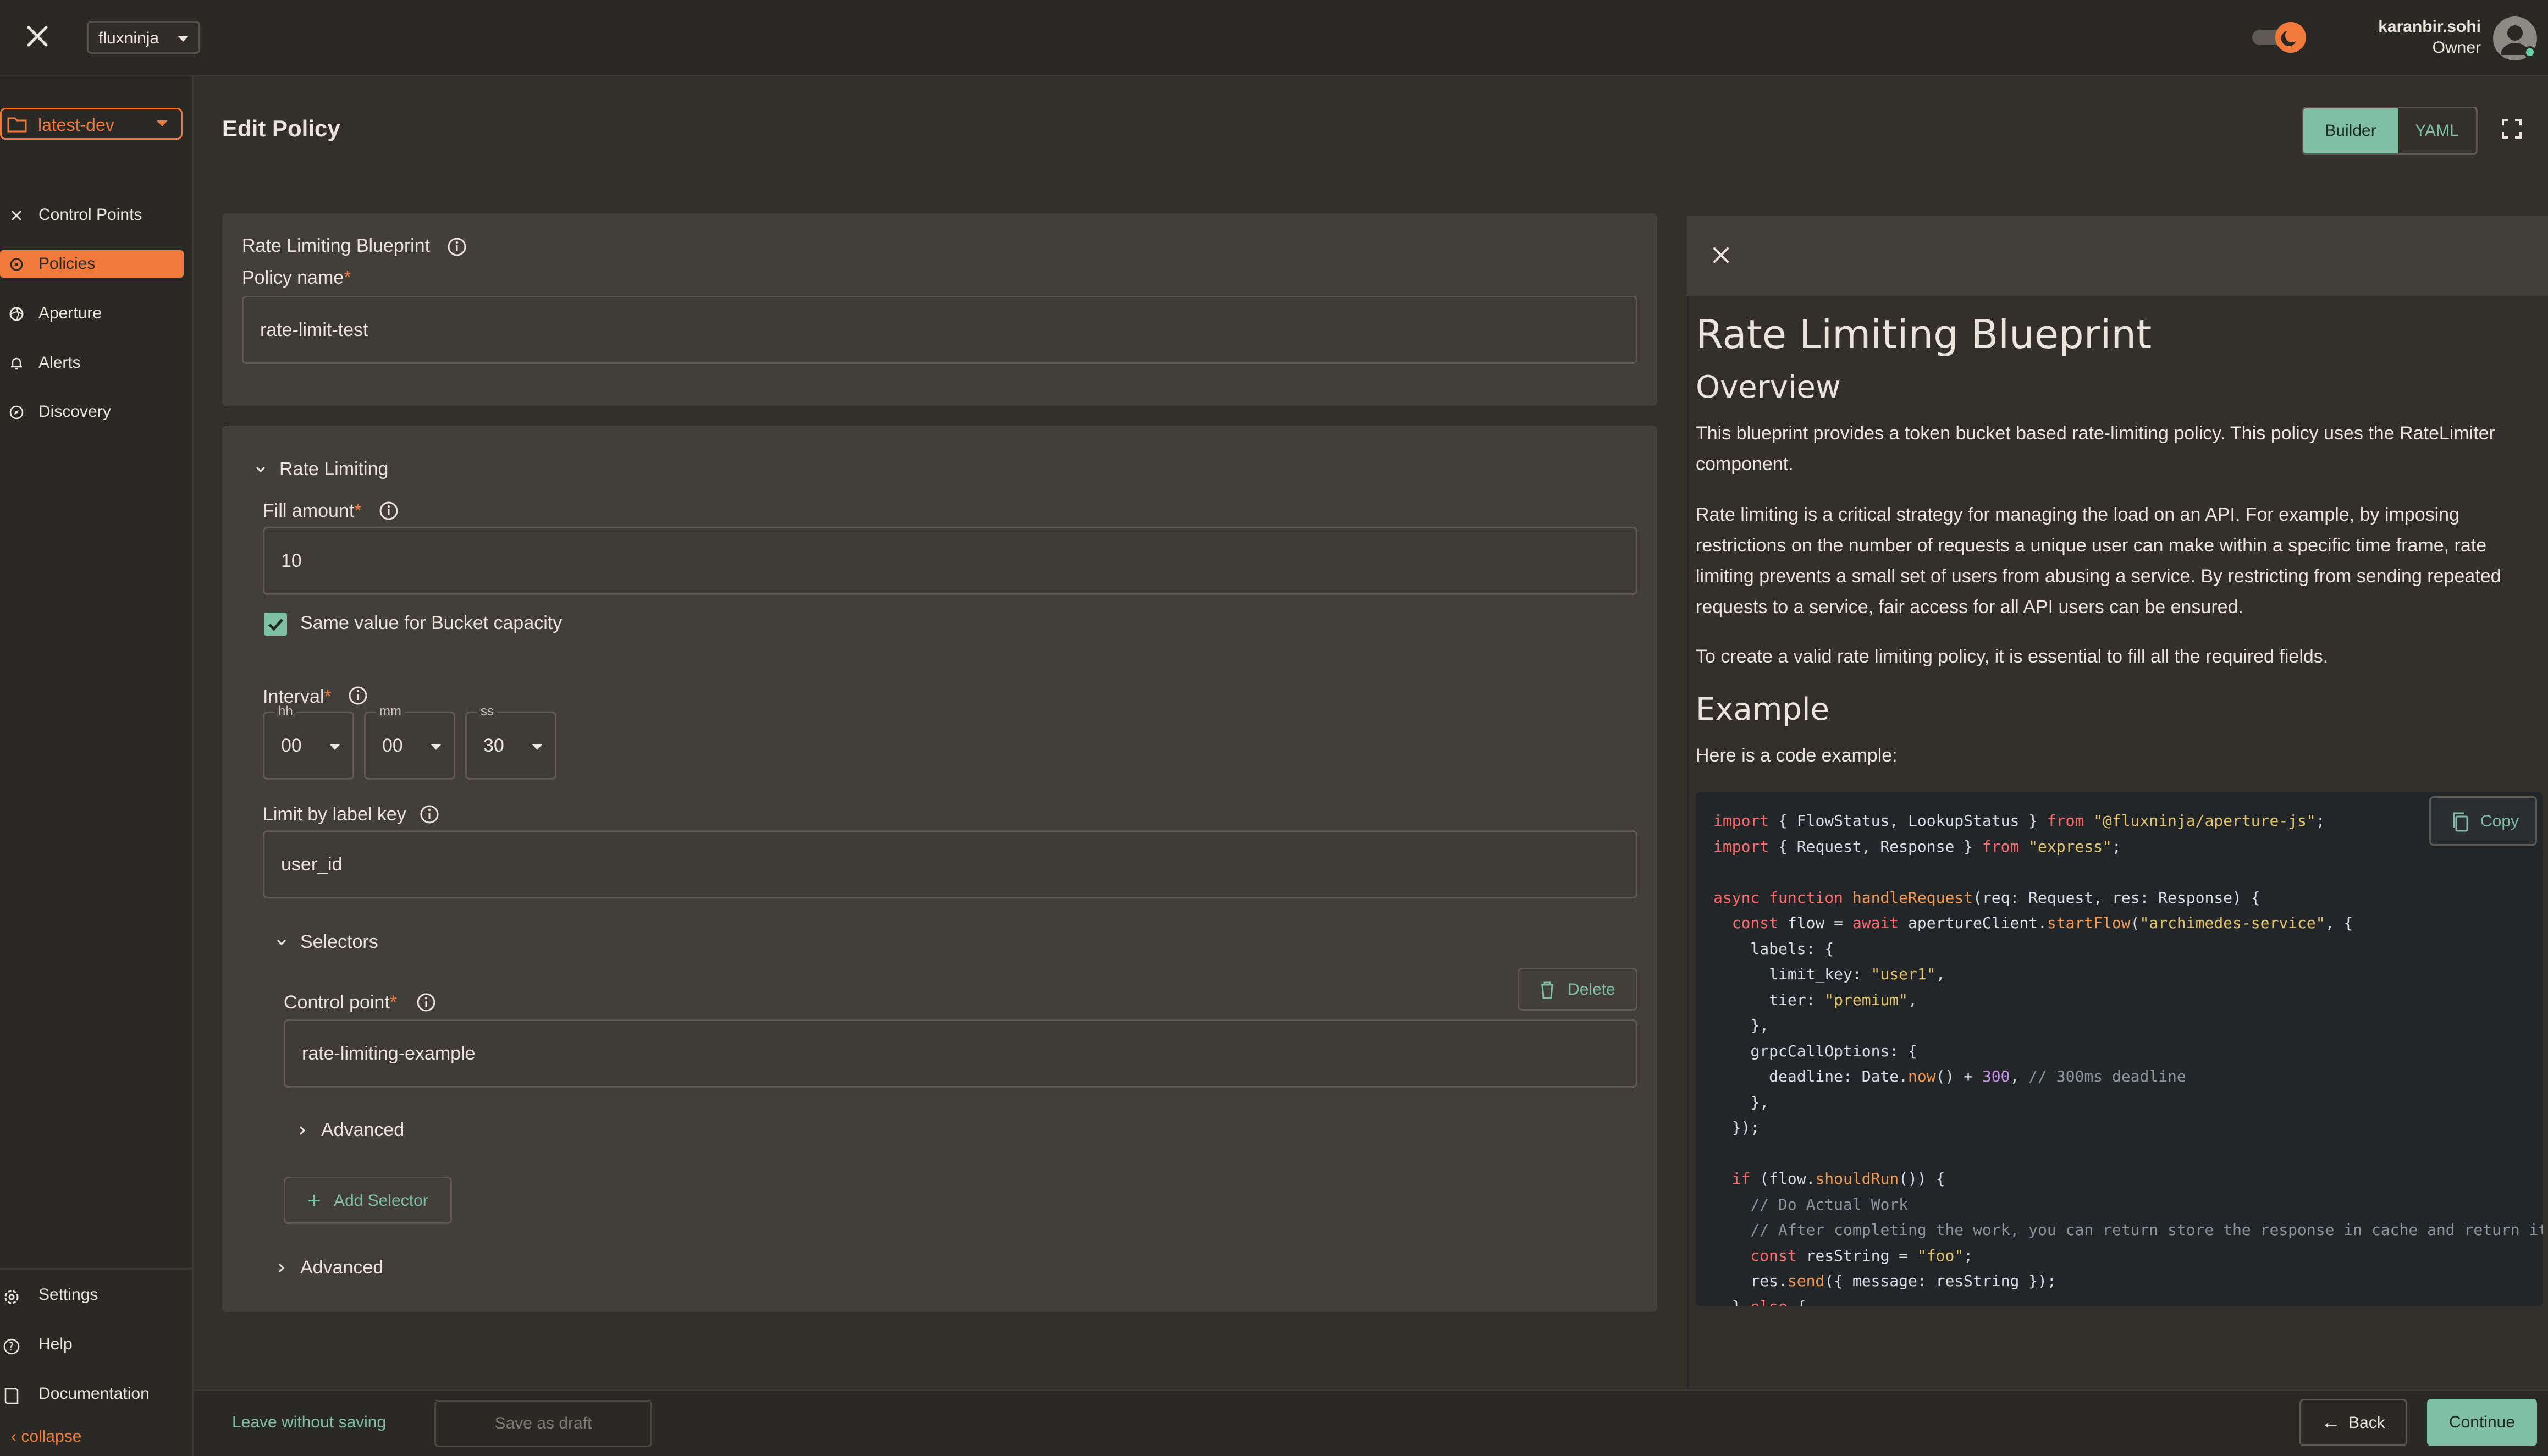  I want to click on chevron-left-icon: ‹, so click(13, 1436).